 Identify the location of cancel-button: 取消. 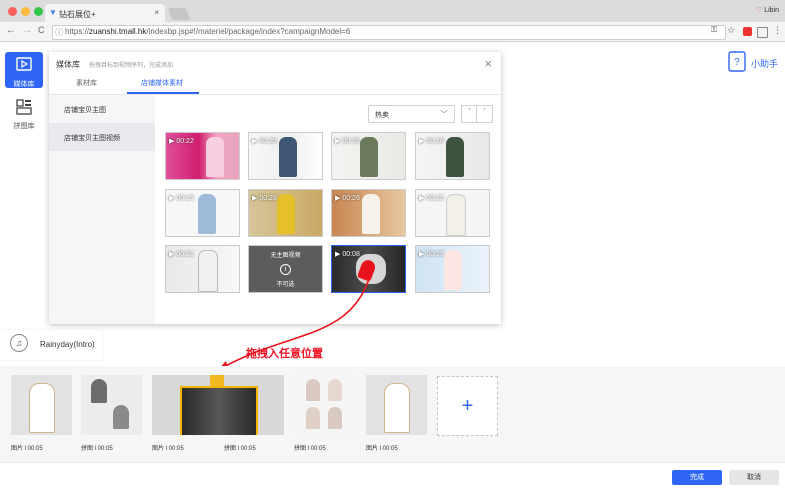
(754, 477).